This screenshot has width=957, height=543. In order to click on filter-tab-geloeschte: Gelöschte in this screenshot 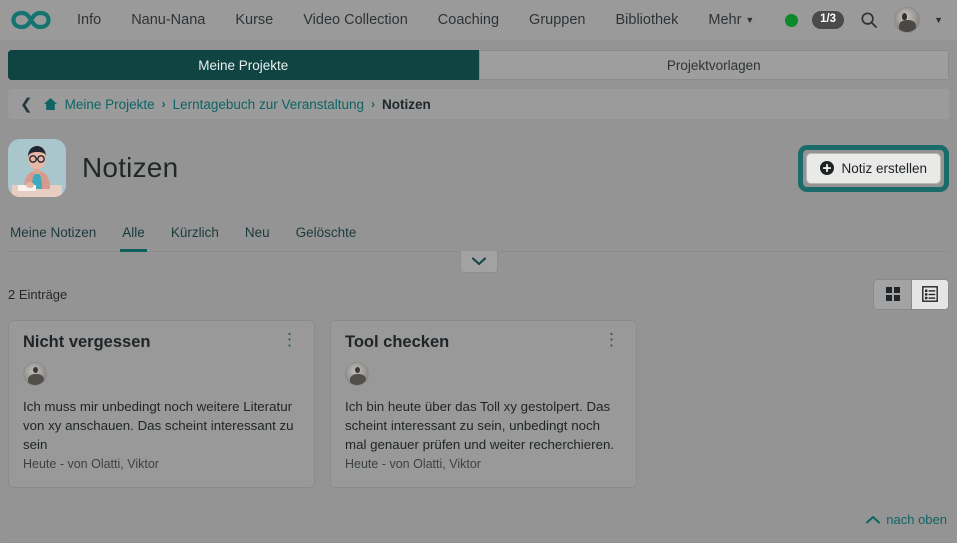, I will do `click(326, 237)`.